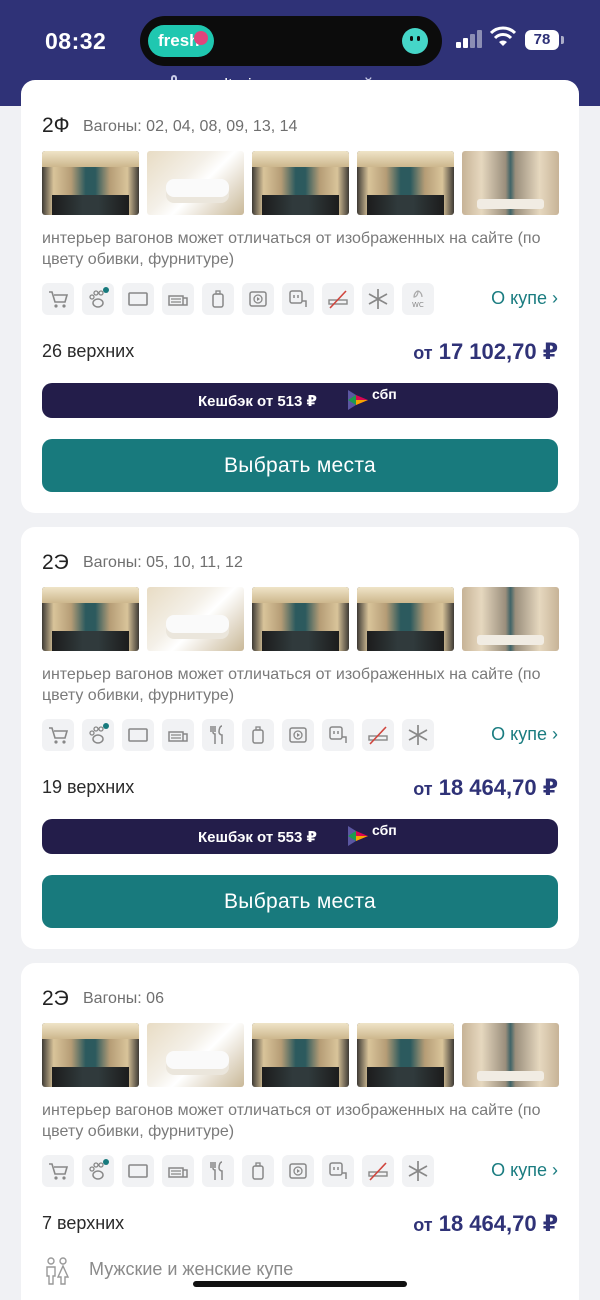 Image resolution: width=600 pixels, height=1300 pixels. I want to click on fresh-app-label: fresh, so click(179, 40).